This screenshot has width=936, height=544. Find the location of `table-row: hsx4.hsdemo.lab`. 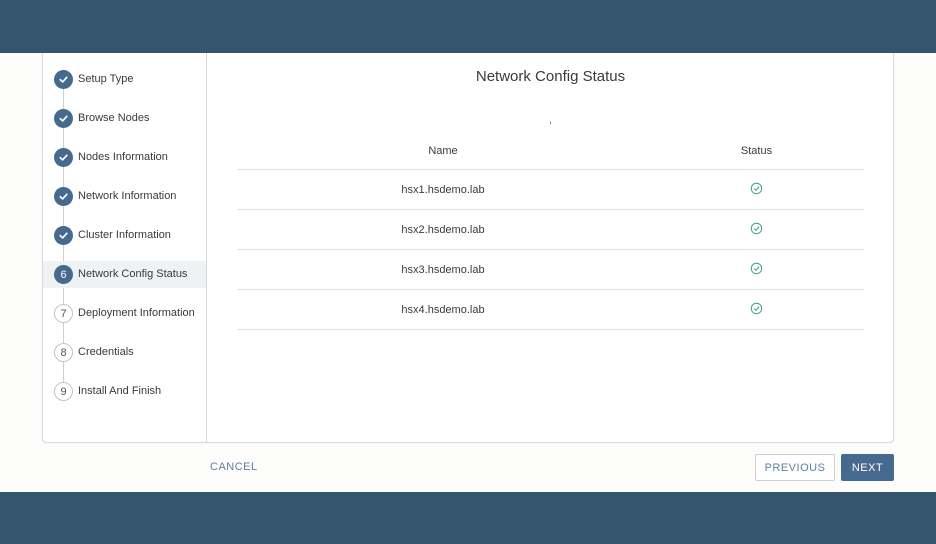

table-row: hsx4.hsdemo.lab is located at coordinates (550, 310).